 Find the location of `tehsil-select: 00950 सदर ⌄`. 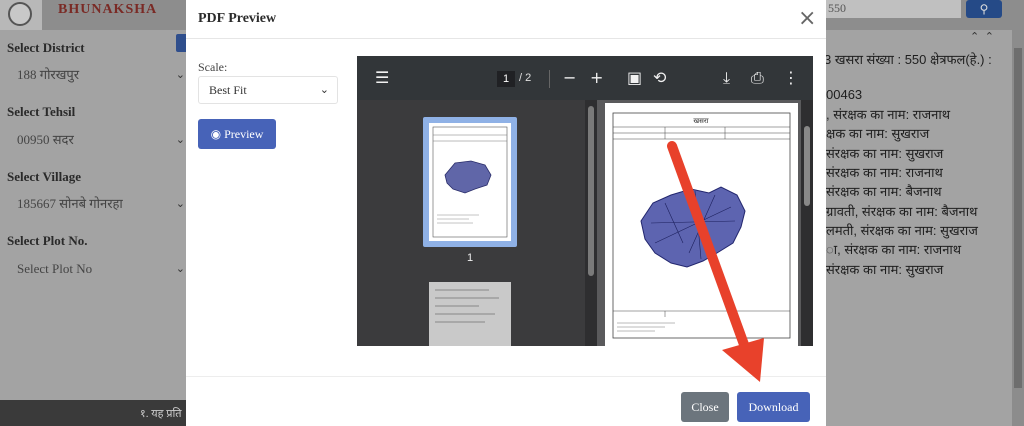

tehsil-select: 00950 सदर ⌄ is located at coordinates (98, 140).